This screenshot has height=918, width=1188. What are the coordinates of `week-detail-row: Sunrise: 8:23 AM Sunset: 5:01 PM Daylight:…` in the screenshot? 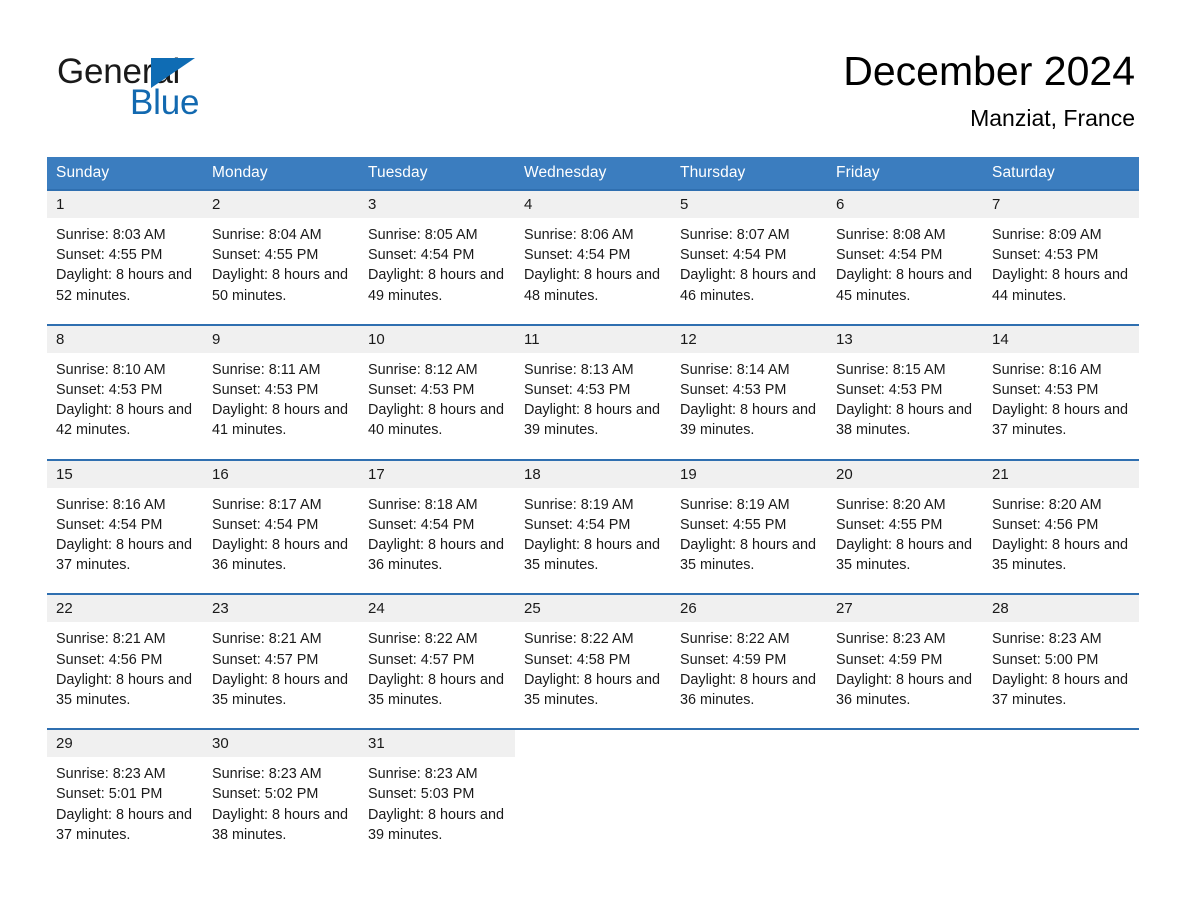 It's located at (593, 810).